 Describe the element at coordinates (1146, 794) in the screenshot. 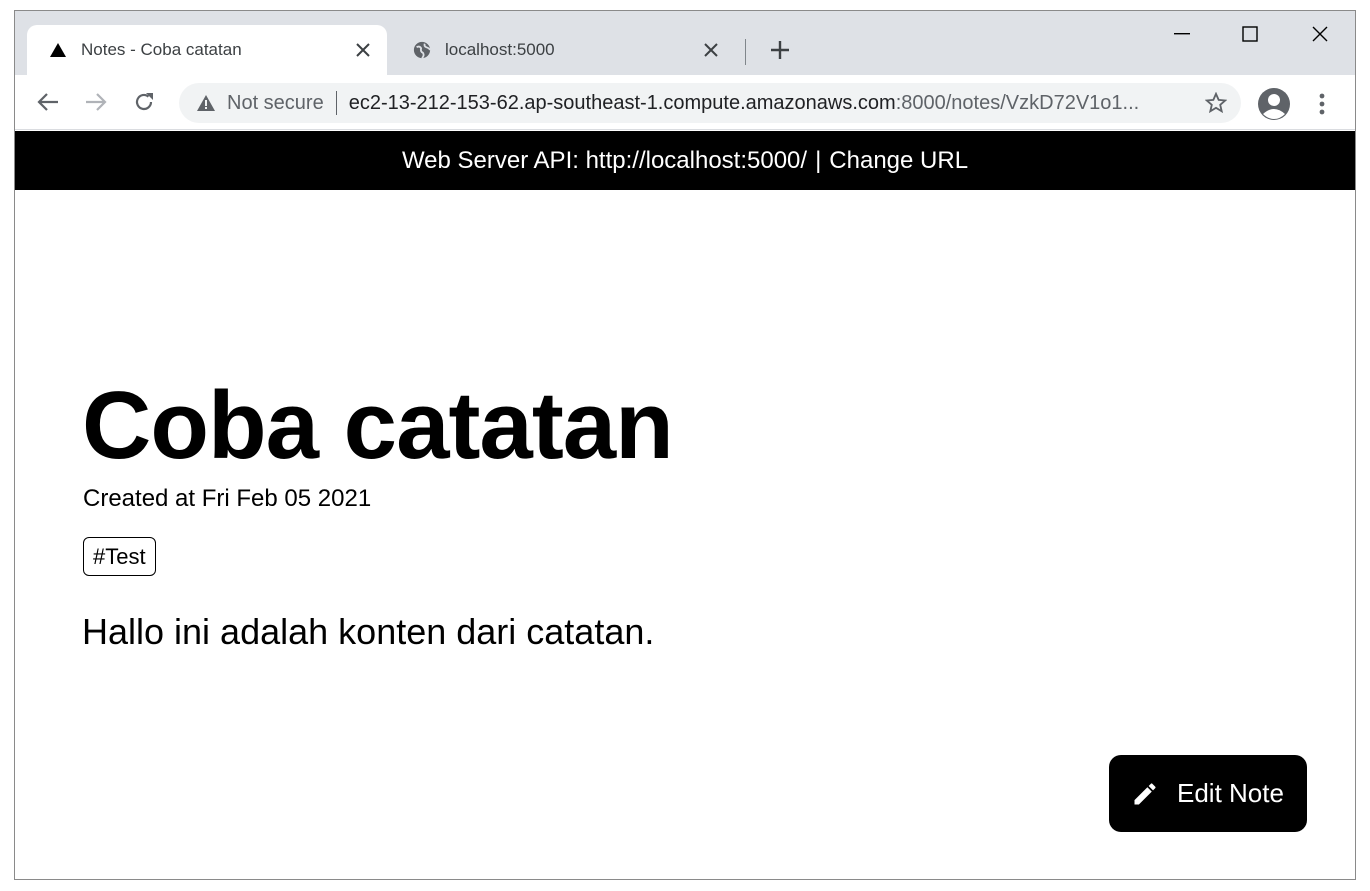

I see `pencil-icon` at that location.